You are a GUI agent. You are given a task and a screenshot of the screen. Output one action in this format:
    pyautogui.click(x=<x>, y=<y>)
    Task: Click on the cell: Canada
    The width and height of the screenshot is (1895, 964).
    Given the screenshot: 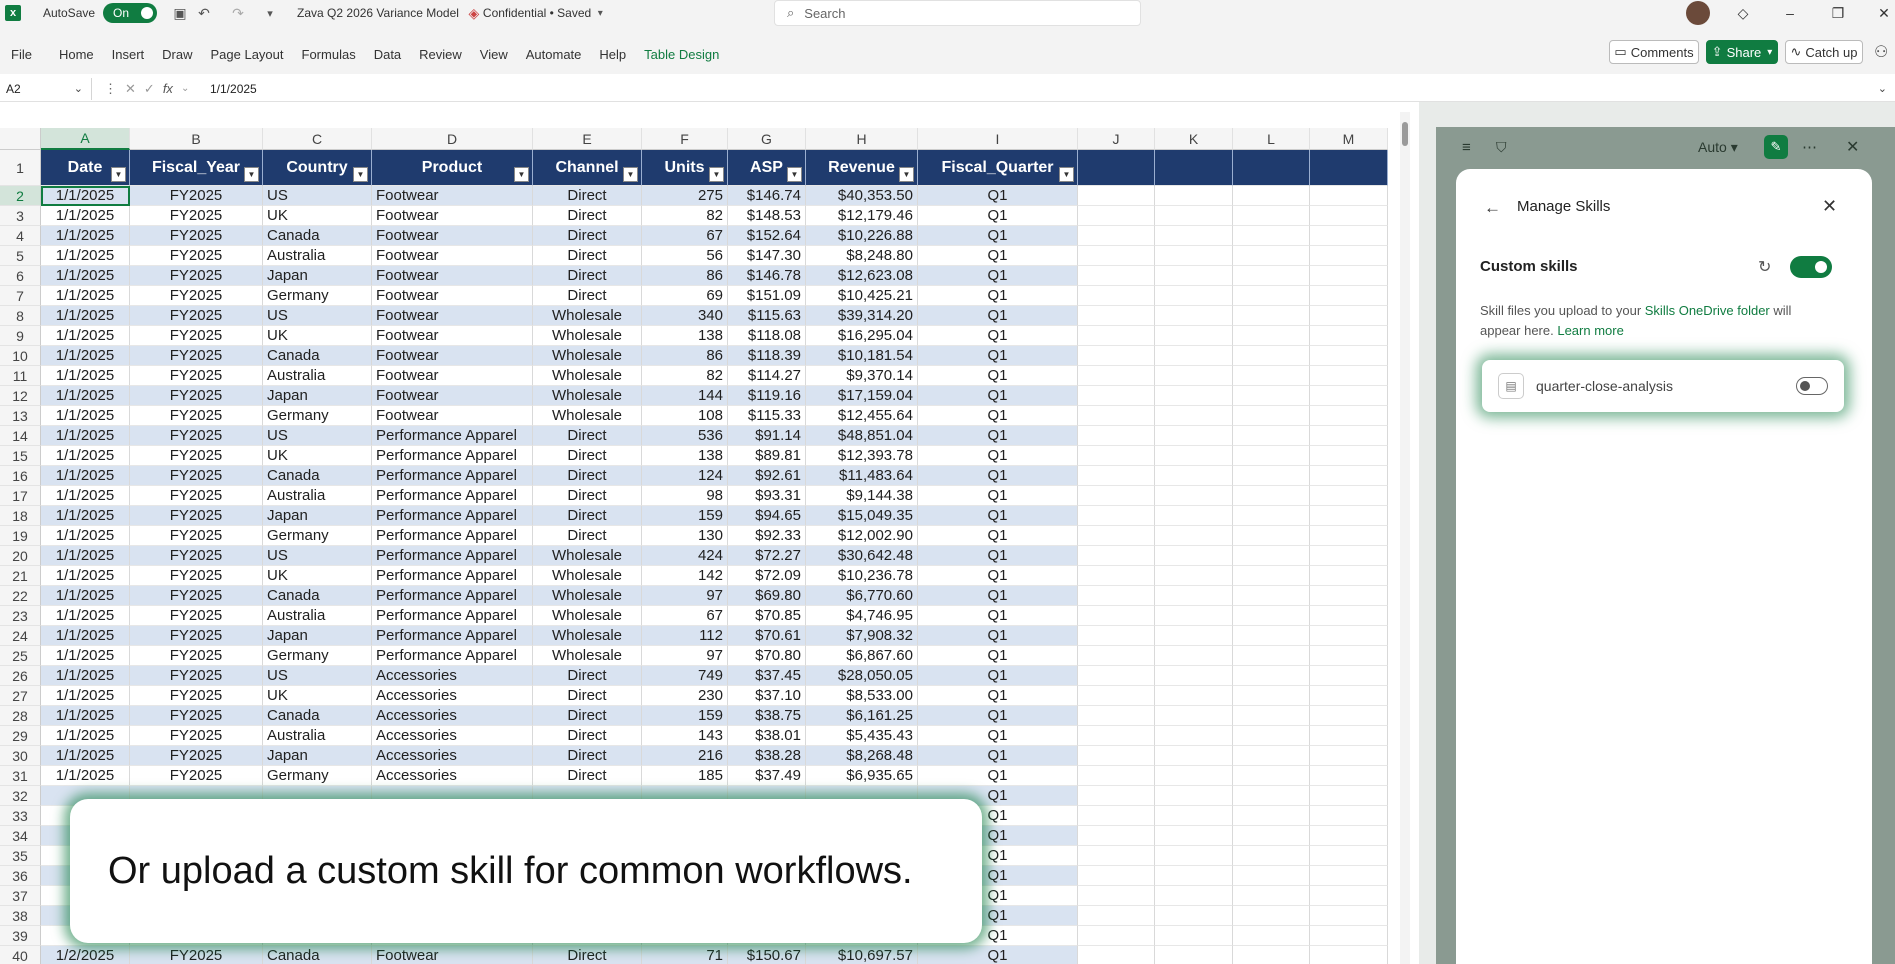 What is the action you would take?
    pyautogui.click(x=317, y=356)
    